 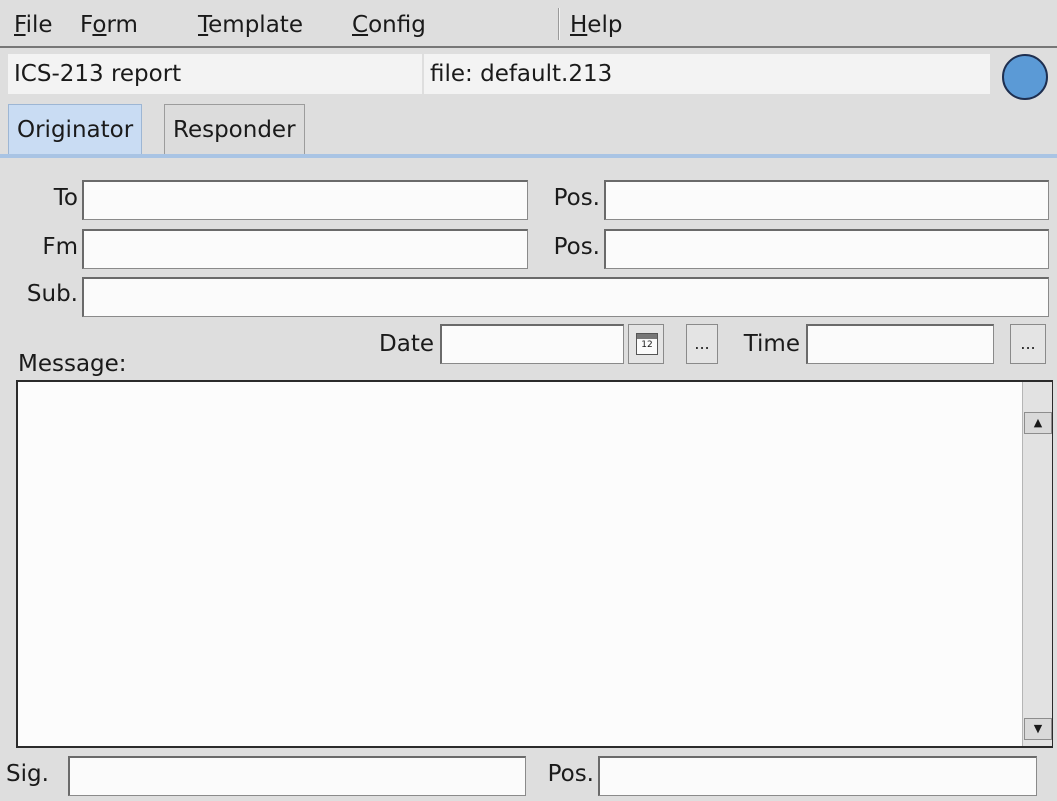 I want to click on message-label: Message:, so click(x=72, y=364).